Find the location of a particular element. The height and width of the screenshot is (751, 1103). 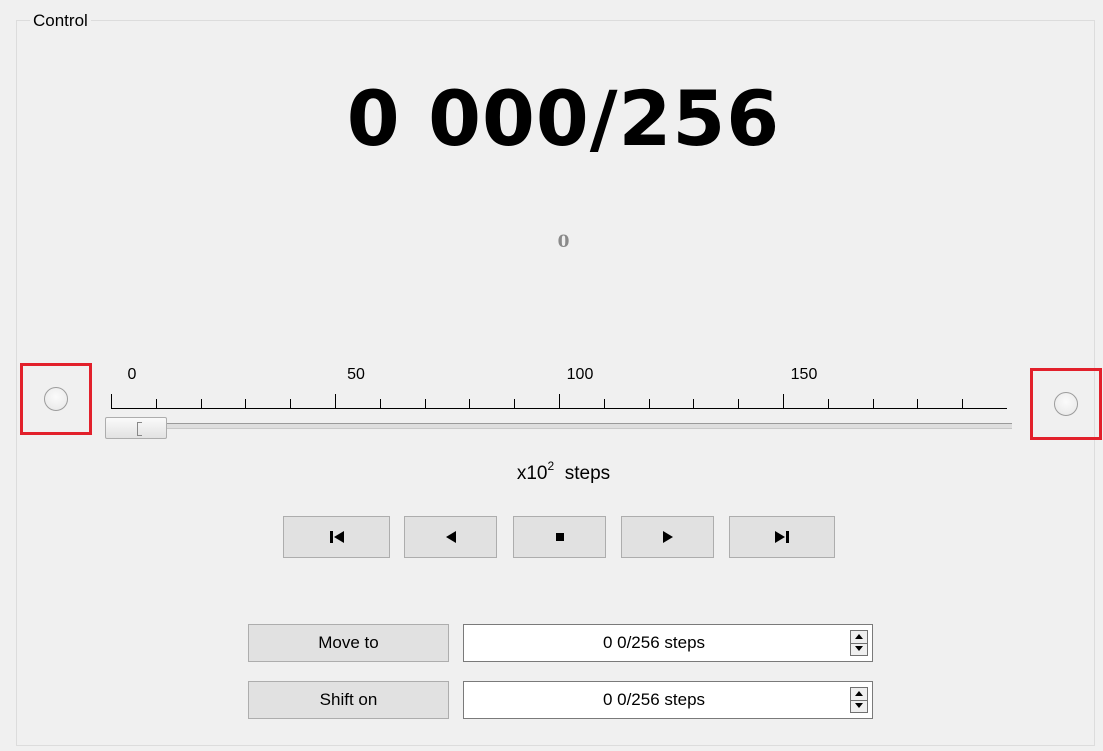

stop-icon is located at coordinates (559, 537).